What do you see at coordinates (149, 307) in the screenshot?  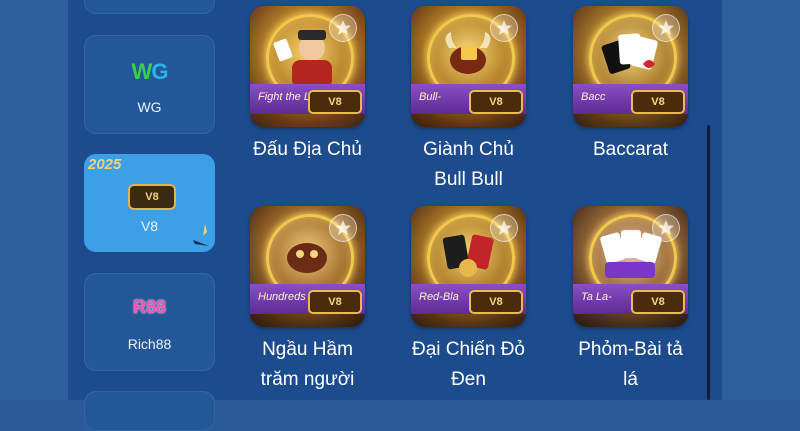 I see `rich88-logo: R88` at bounding box center [149, 307].